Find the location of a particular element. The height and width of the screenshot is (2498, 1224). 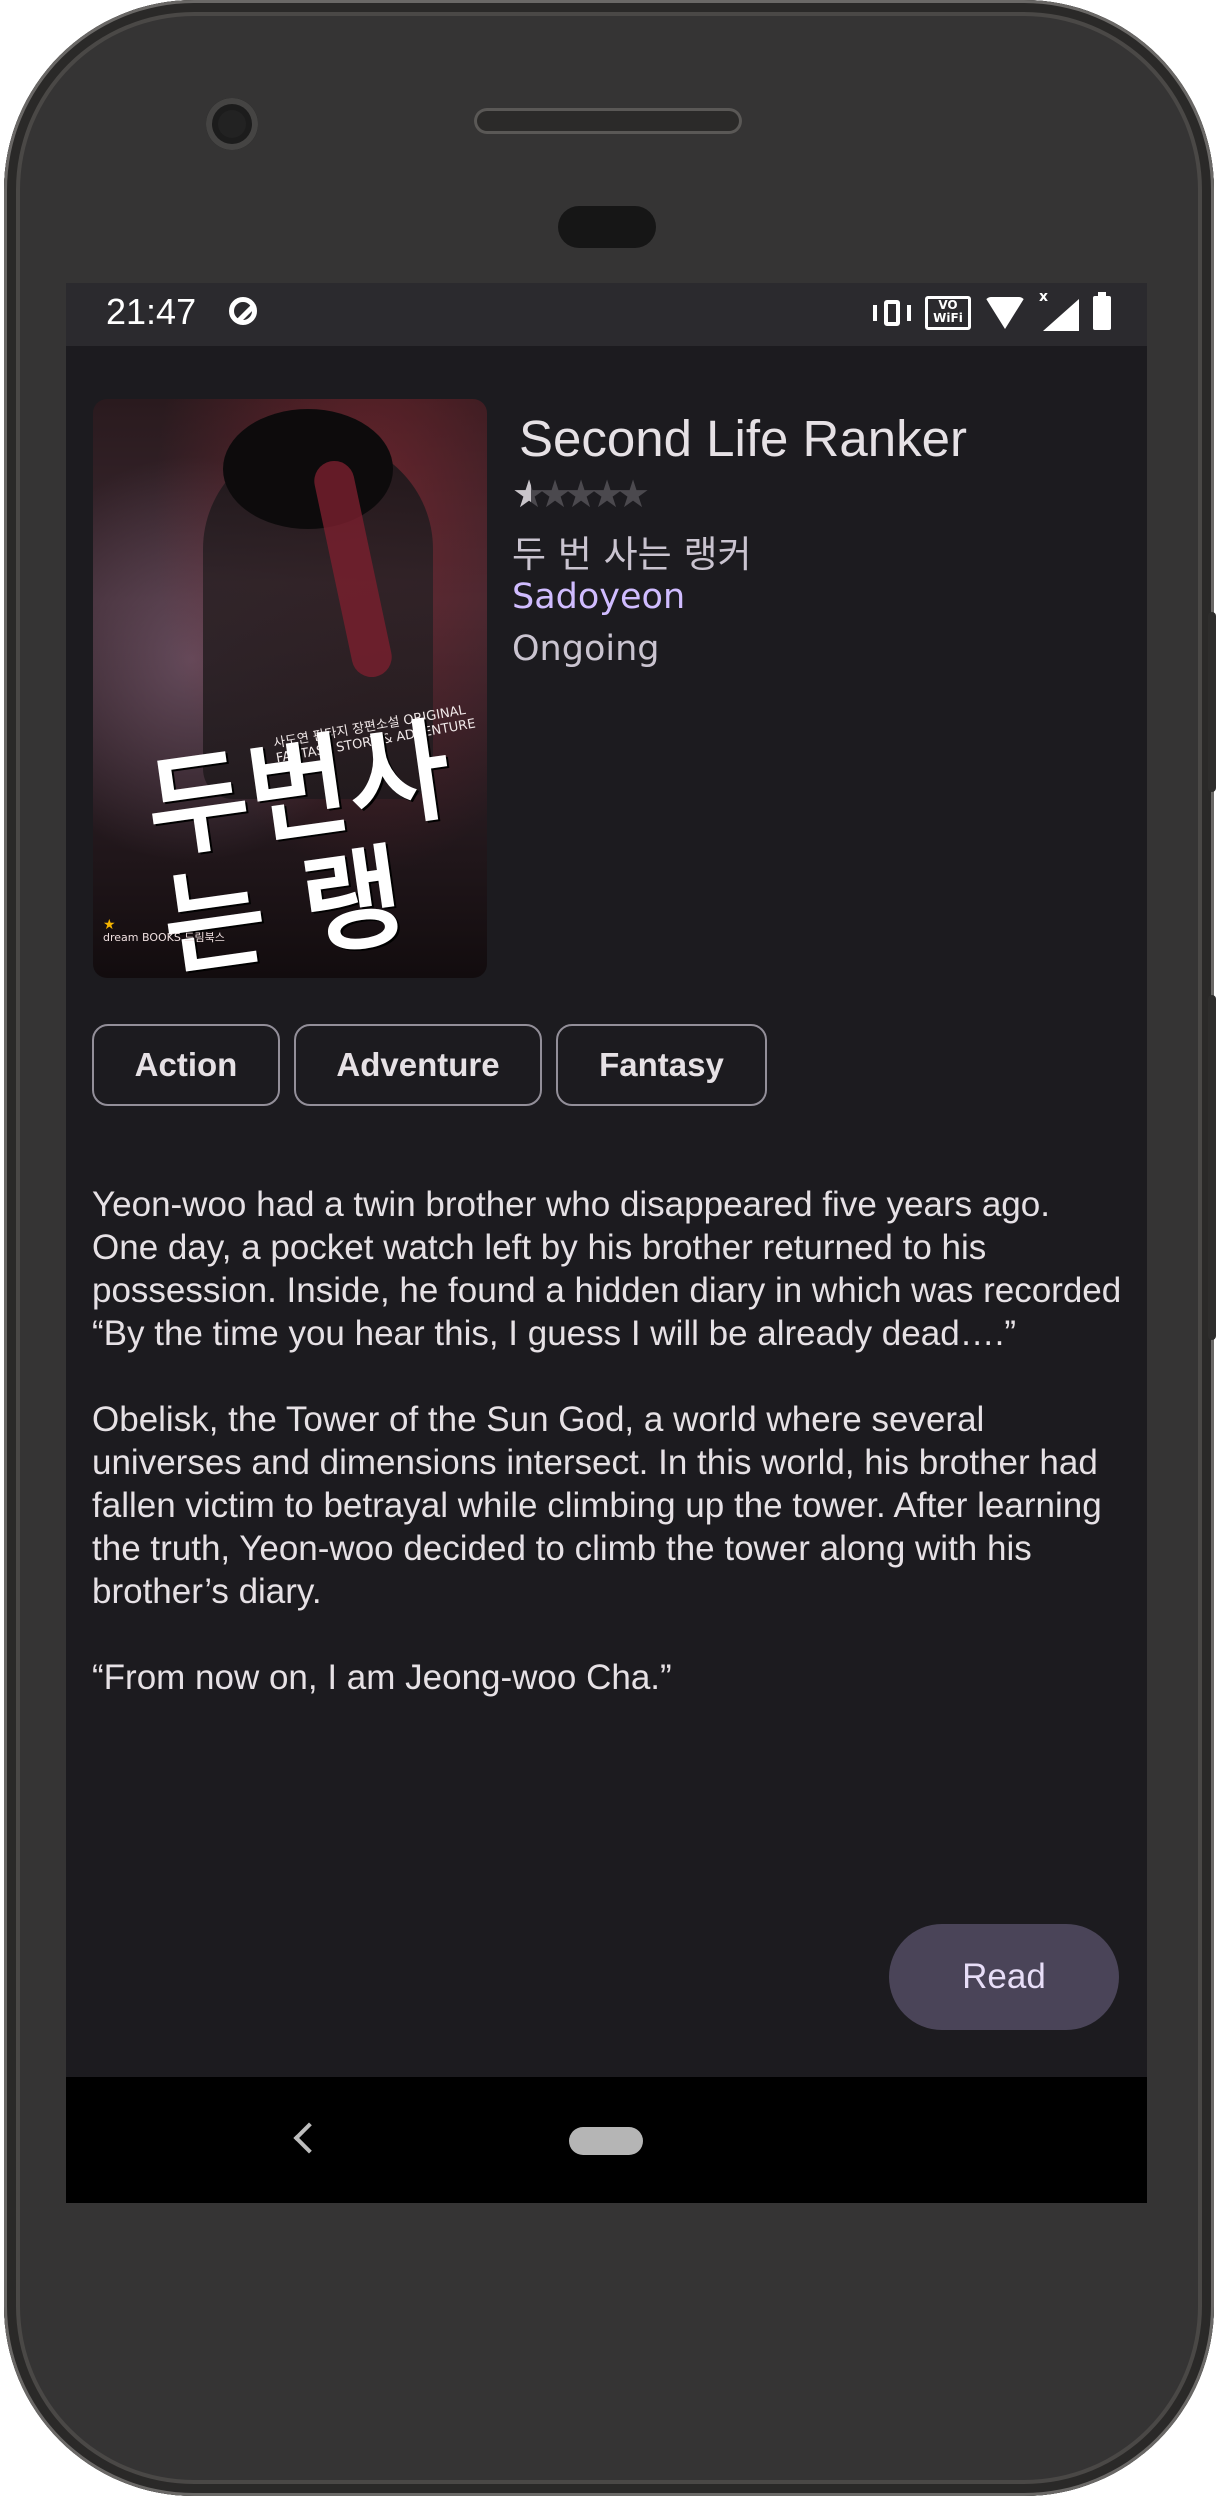

vowifi-icon: VO WiFi is located at coordinates (948, 313).